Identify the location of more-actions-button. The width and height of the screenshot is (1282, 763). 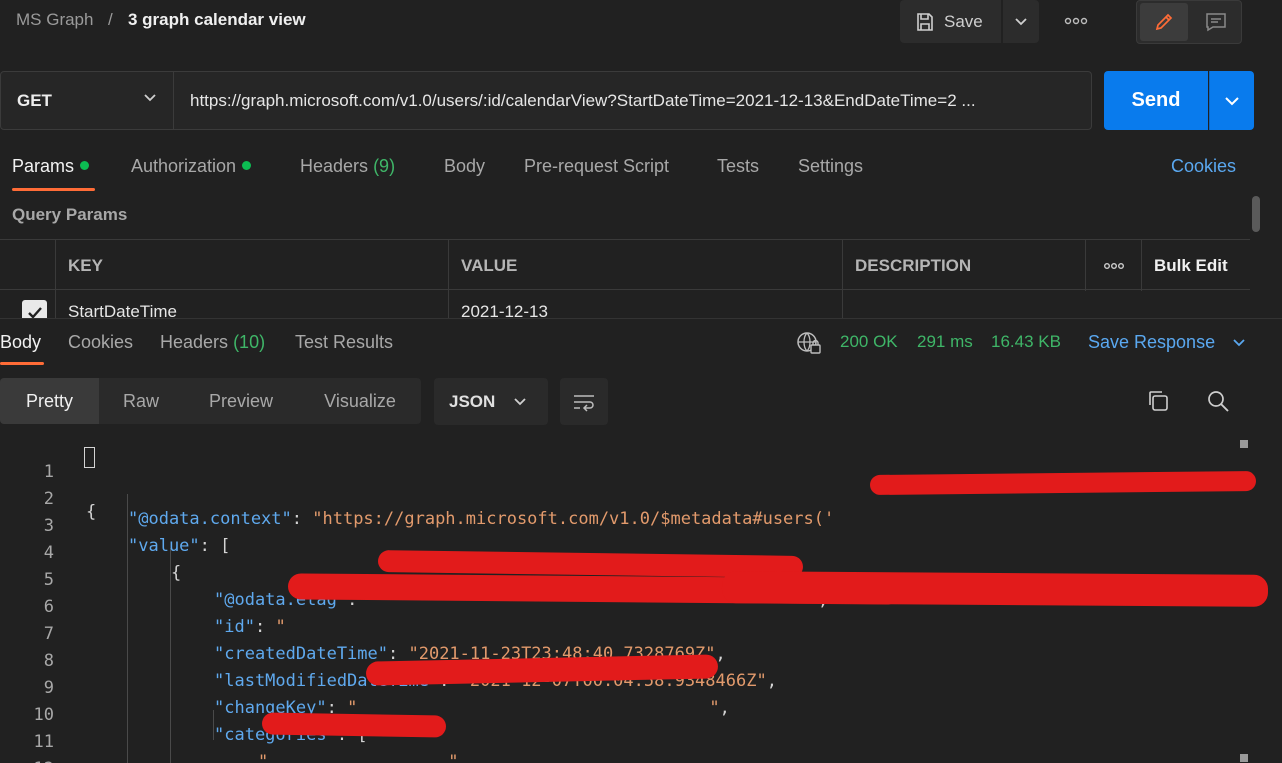
(1076, 21).